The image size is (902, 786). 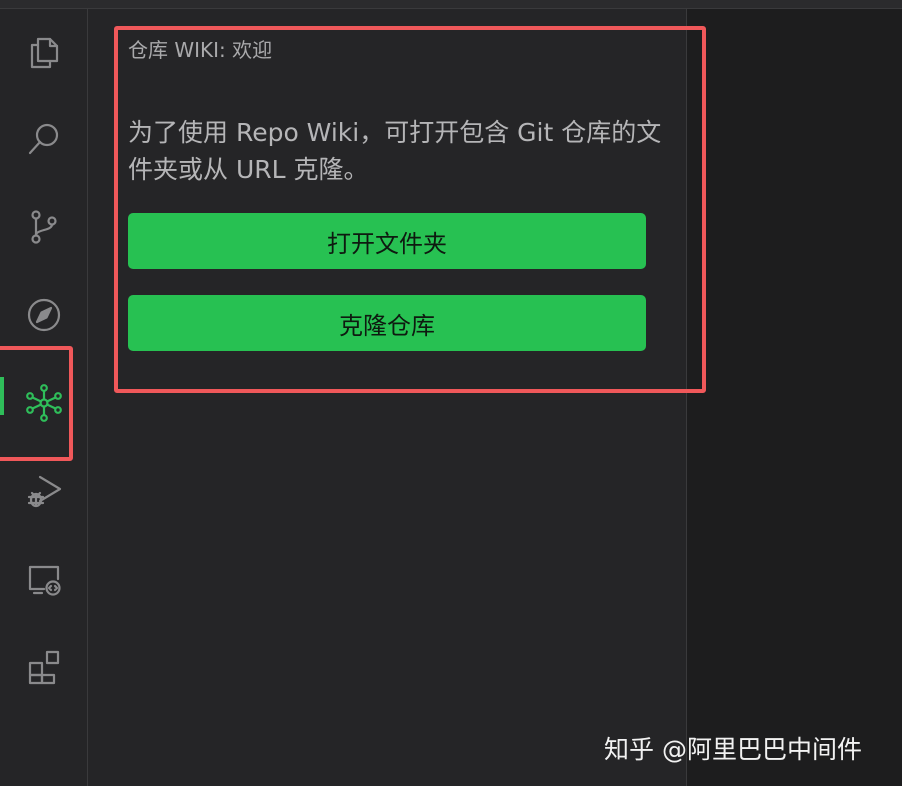 I want to click on activity-item-source-control, so click(x=43, y=227).